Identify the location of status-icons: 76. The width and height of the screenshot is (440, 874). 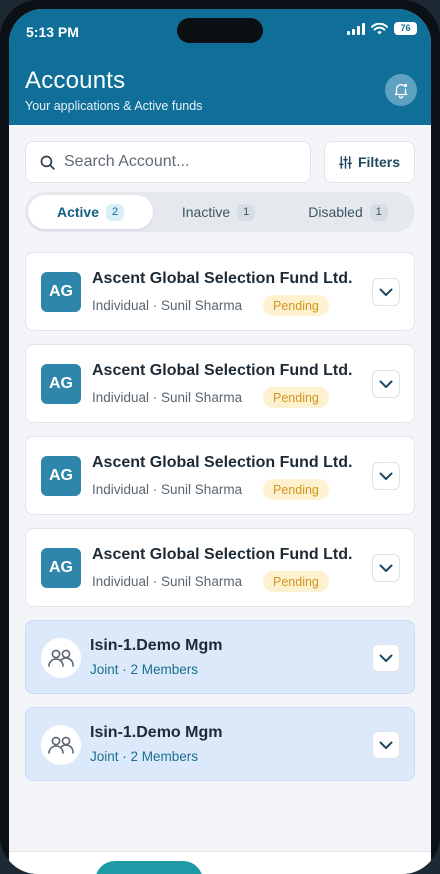
(382, 28).